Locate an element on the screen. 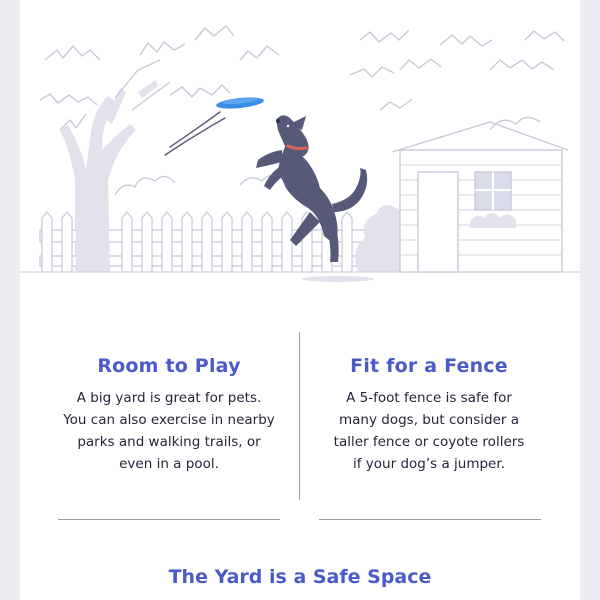  left-divider-line is located at coordinates (169, 519).